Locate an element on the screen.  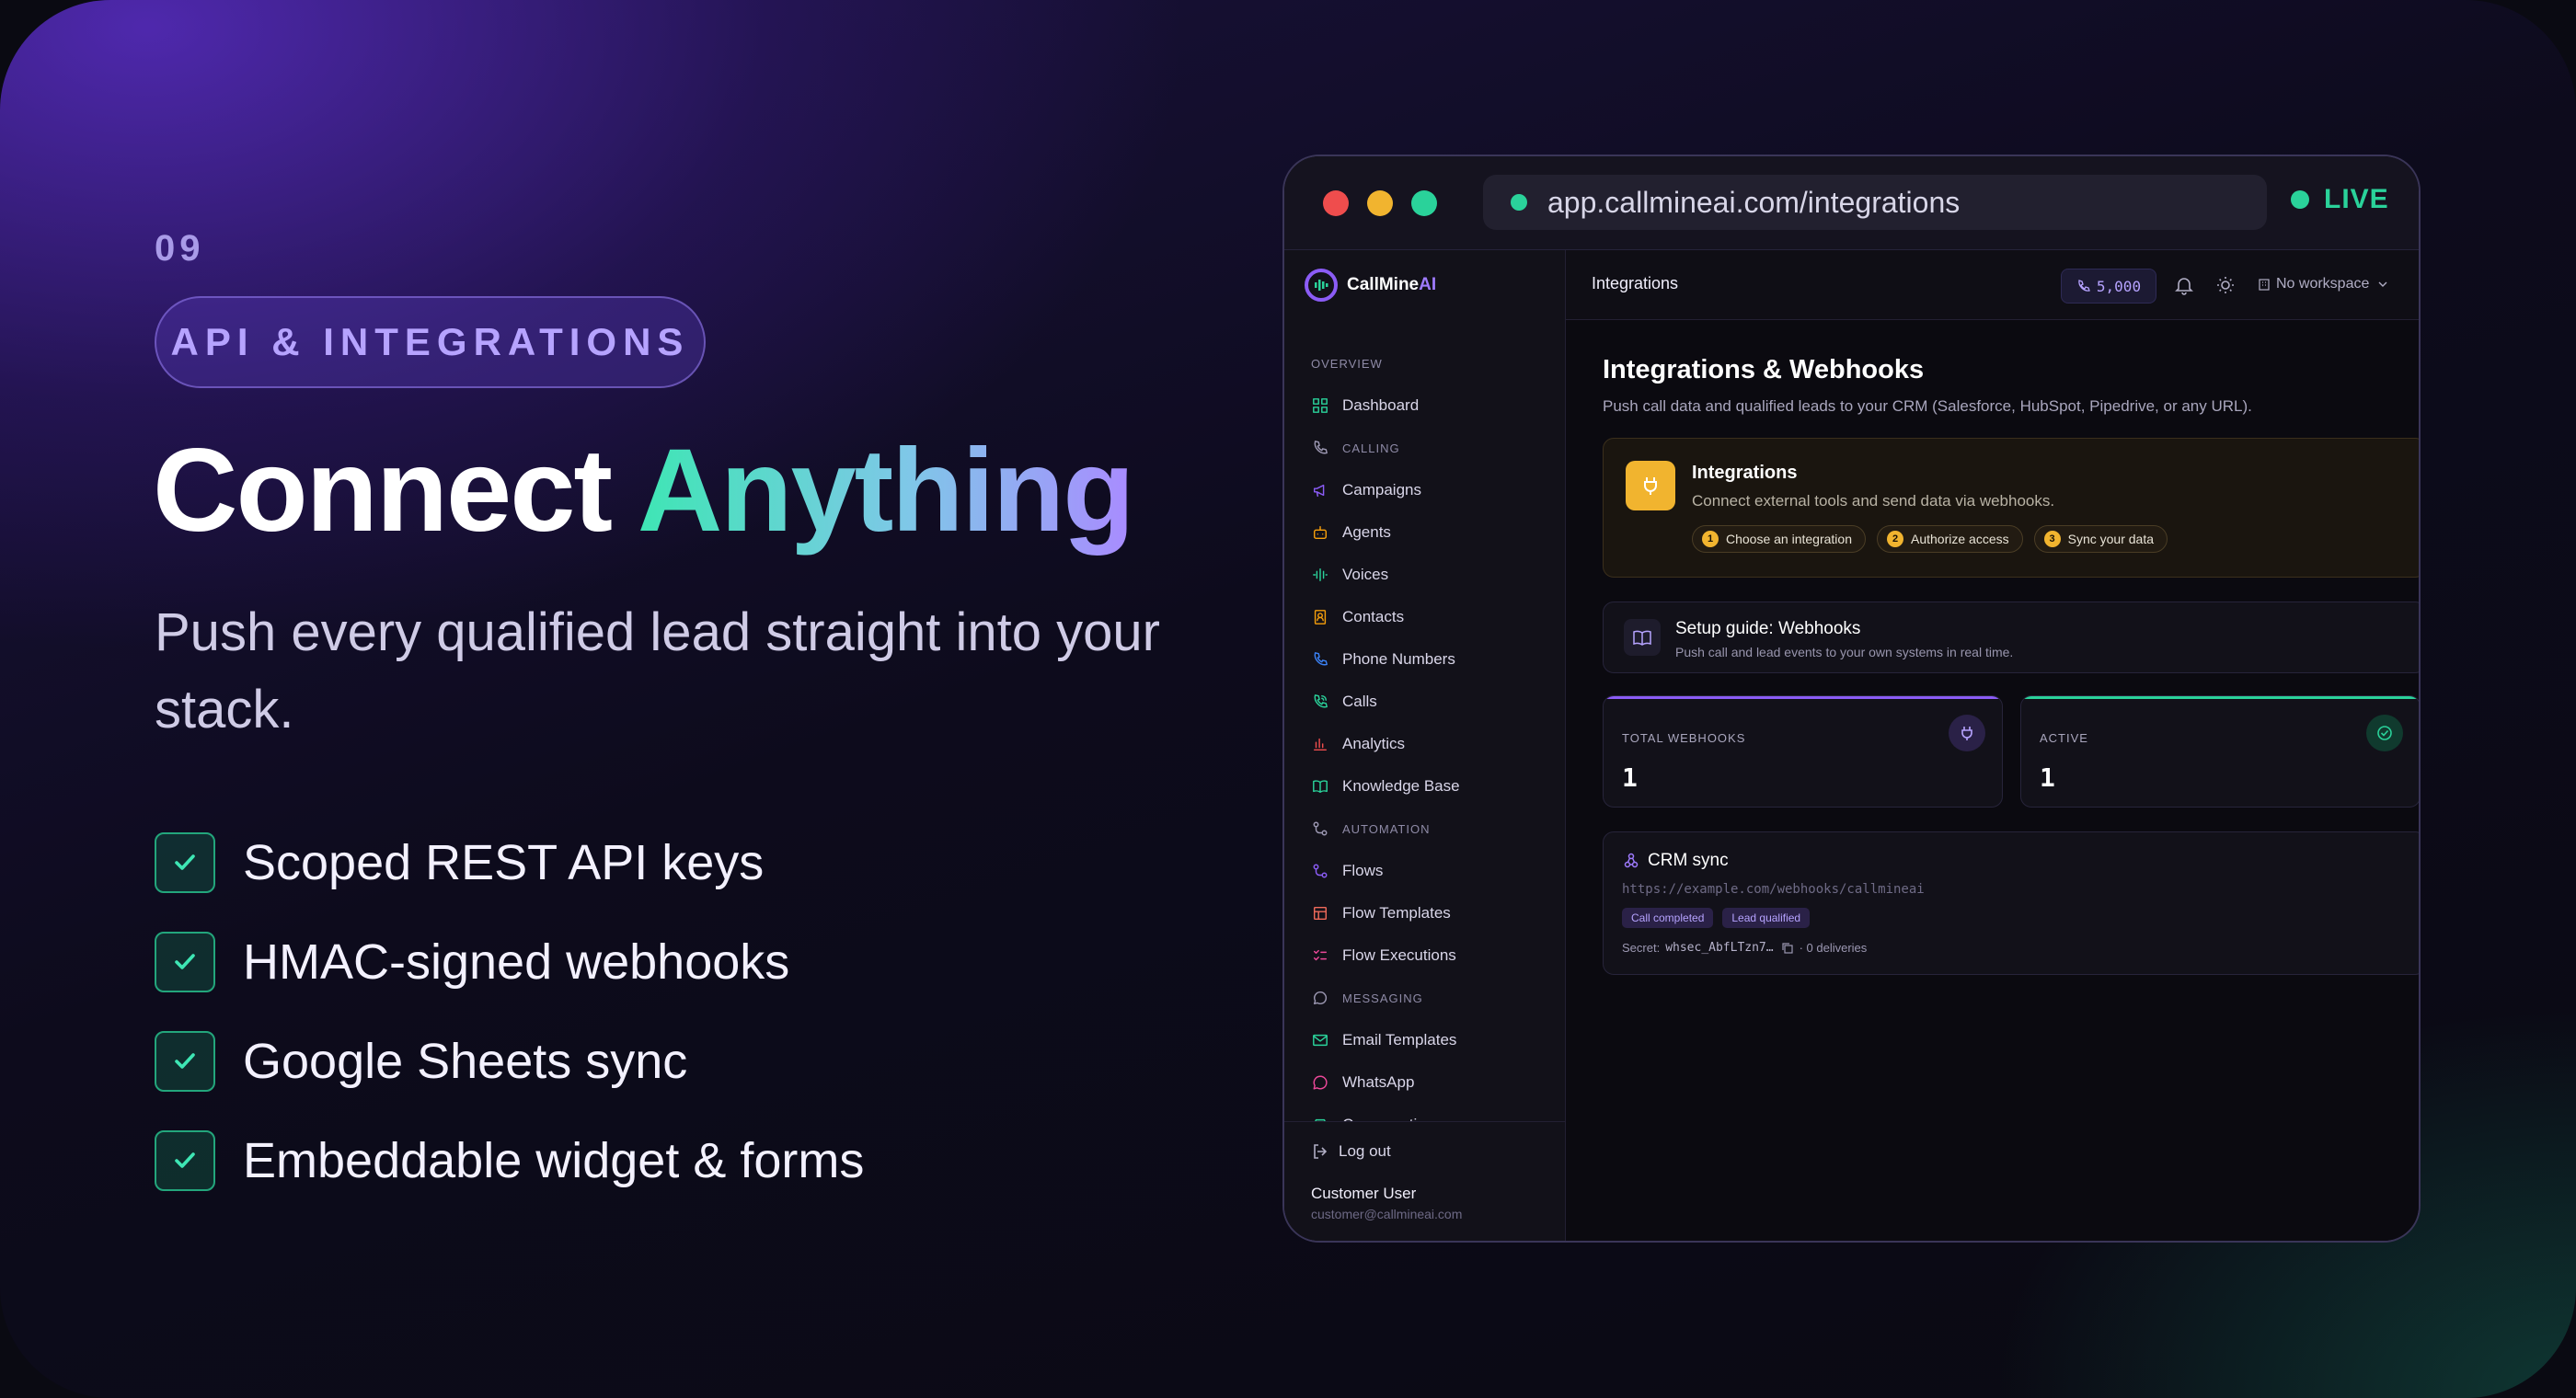
maximize-window-icon is located at coordinates (1424, 203).